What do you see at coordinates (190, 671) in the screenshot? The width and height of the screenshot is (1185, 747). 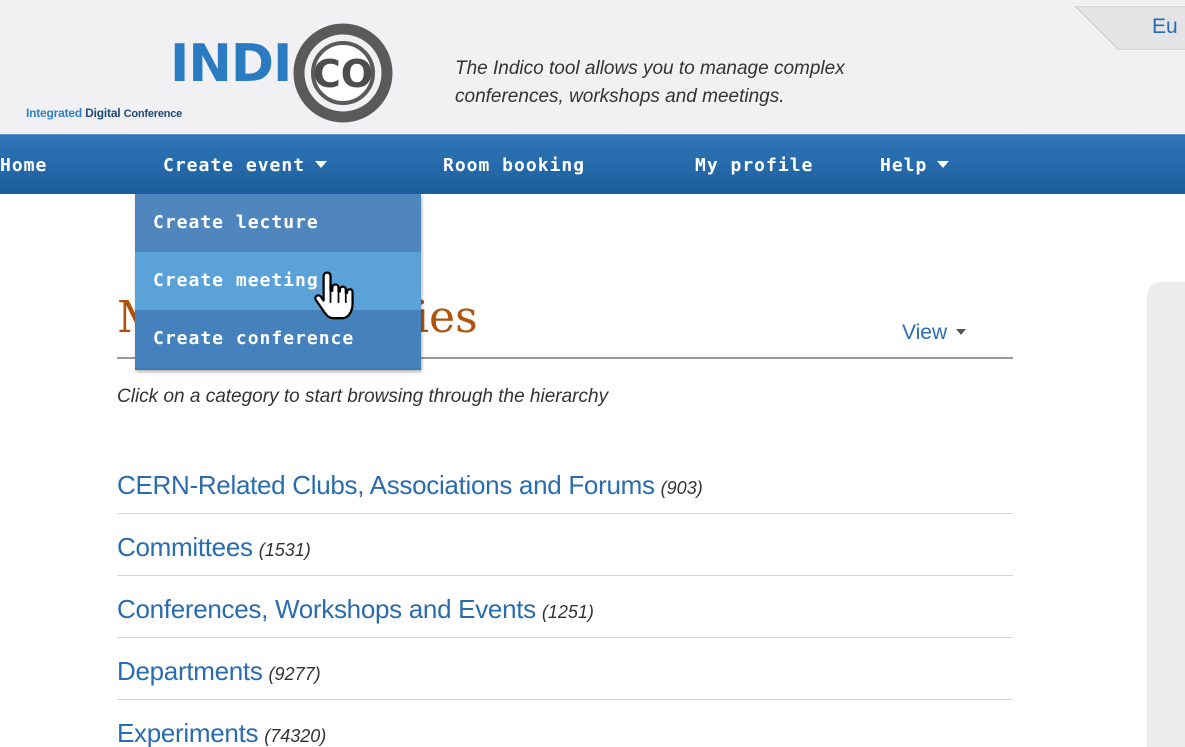 I see `category-link: Departments` at bounding box center [190, 671].